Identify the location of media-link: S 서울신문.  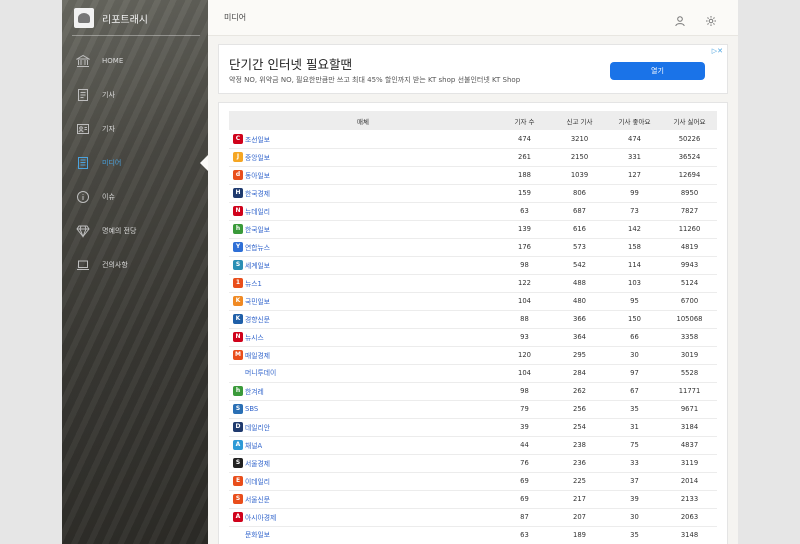
(251, 499).